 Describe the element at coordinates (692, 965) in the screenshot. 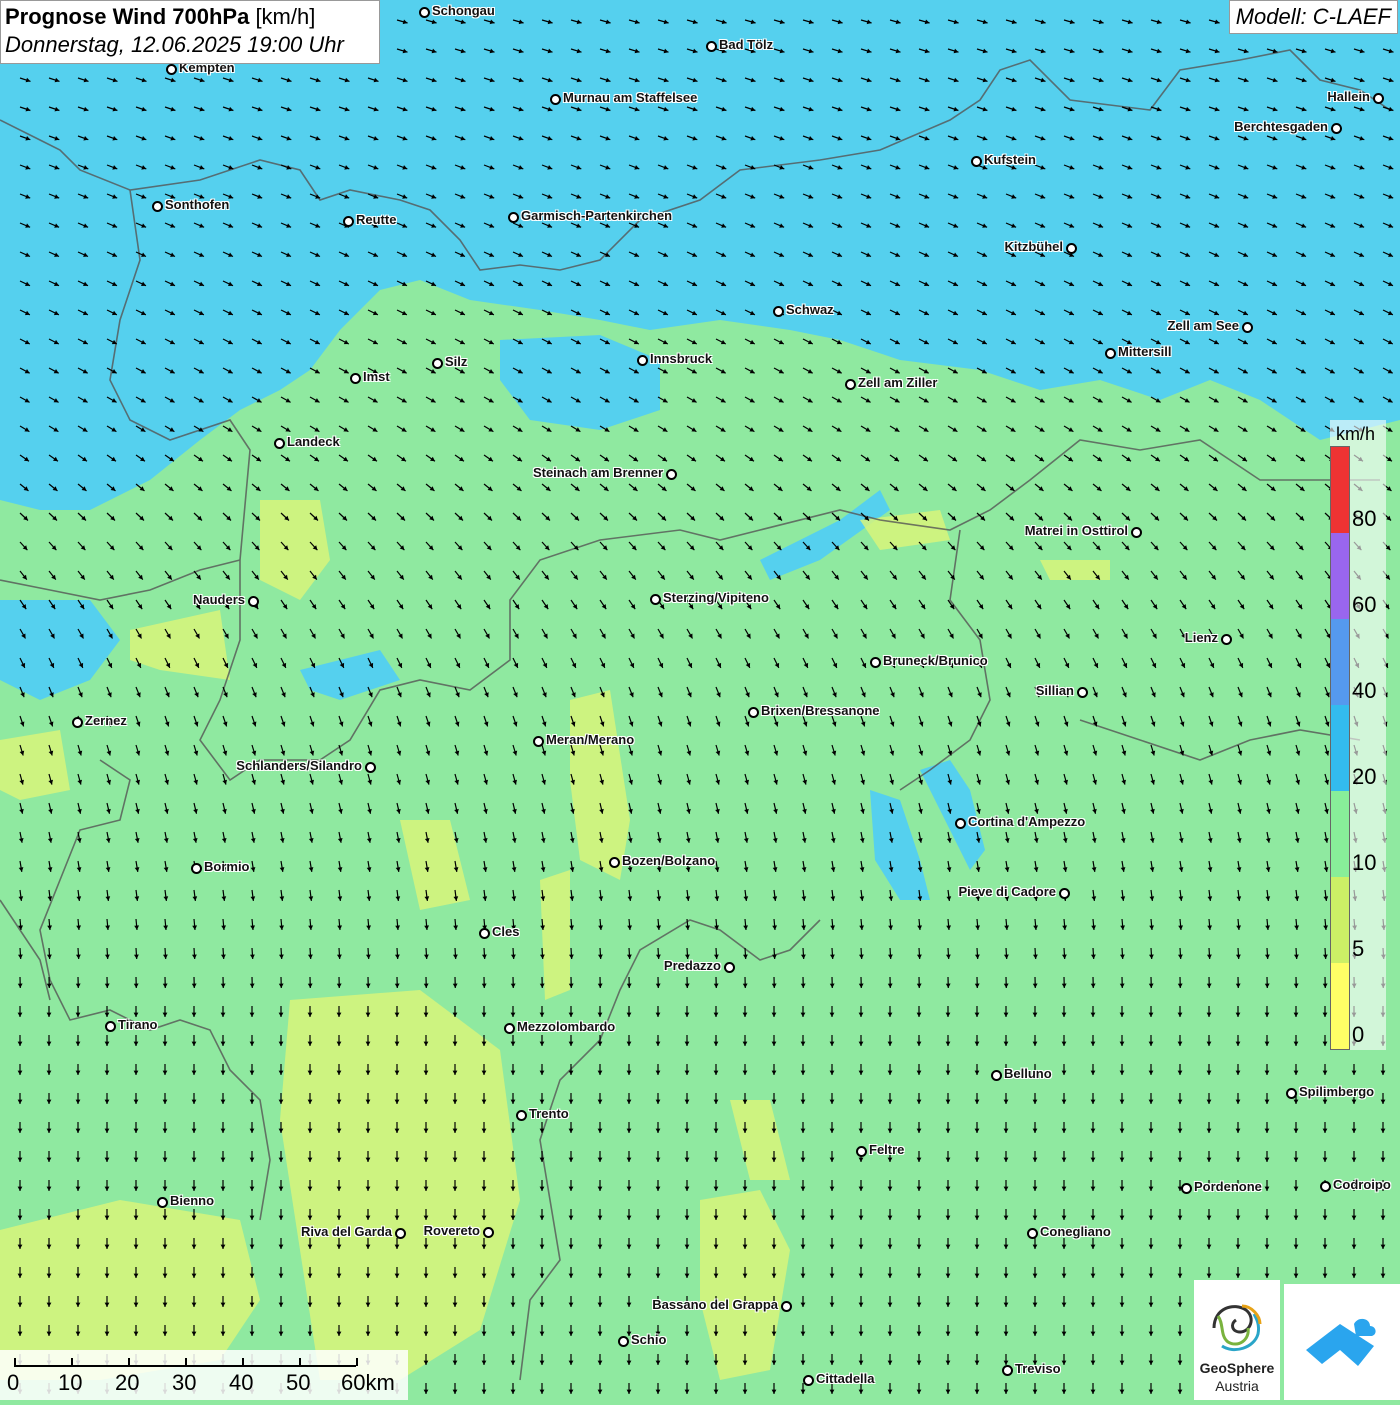

I see `city-label: Predazzo` at that location.